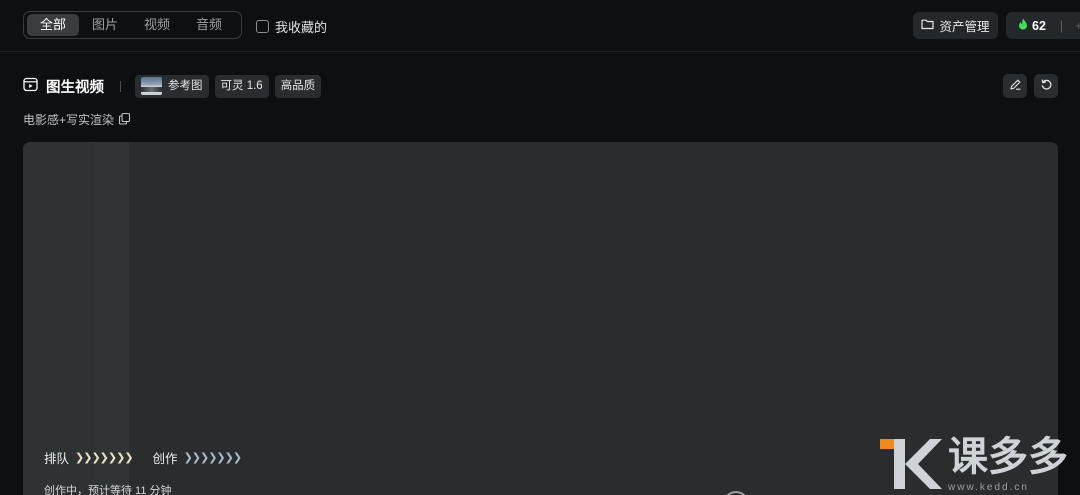 Image resolution: width=1080 pixels, height=495 pixels. I want to click on queue-label: 排队, so click(57, 459).